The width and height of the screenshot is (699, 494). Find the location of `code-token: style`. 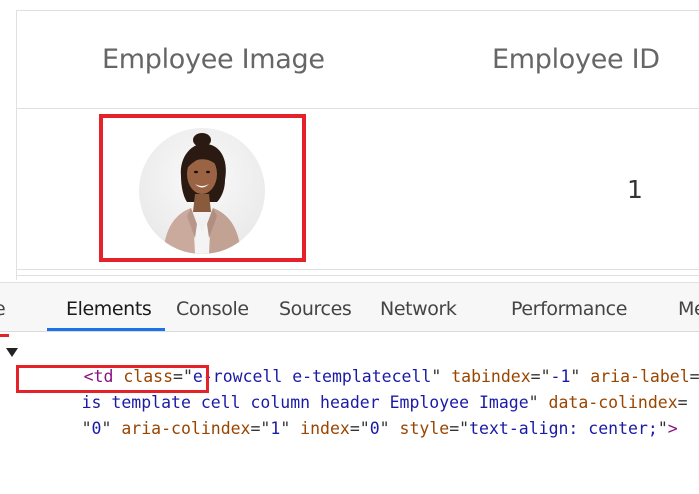

code-token: style is located at coordinates (419, 428).